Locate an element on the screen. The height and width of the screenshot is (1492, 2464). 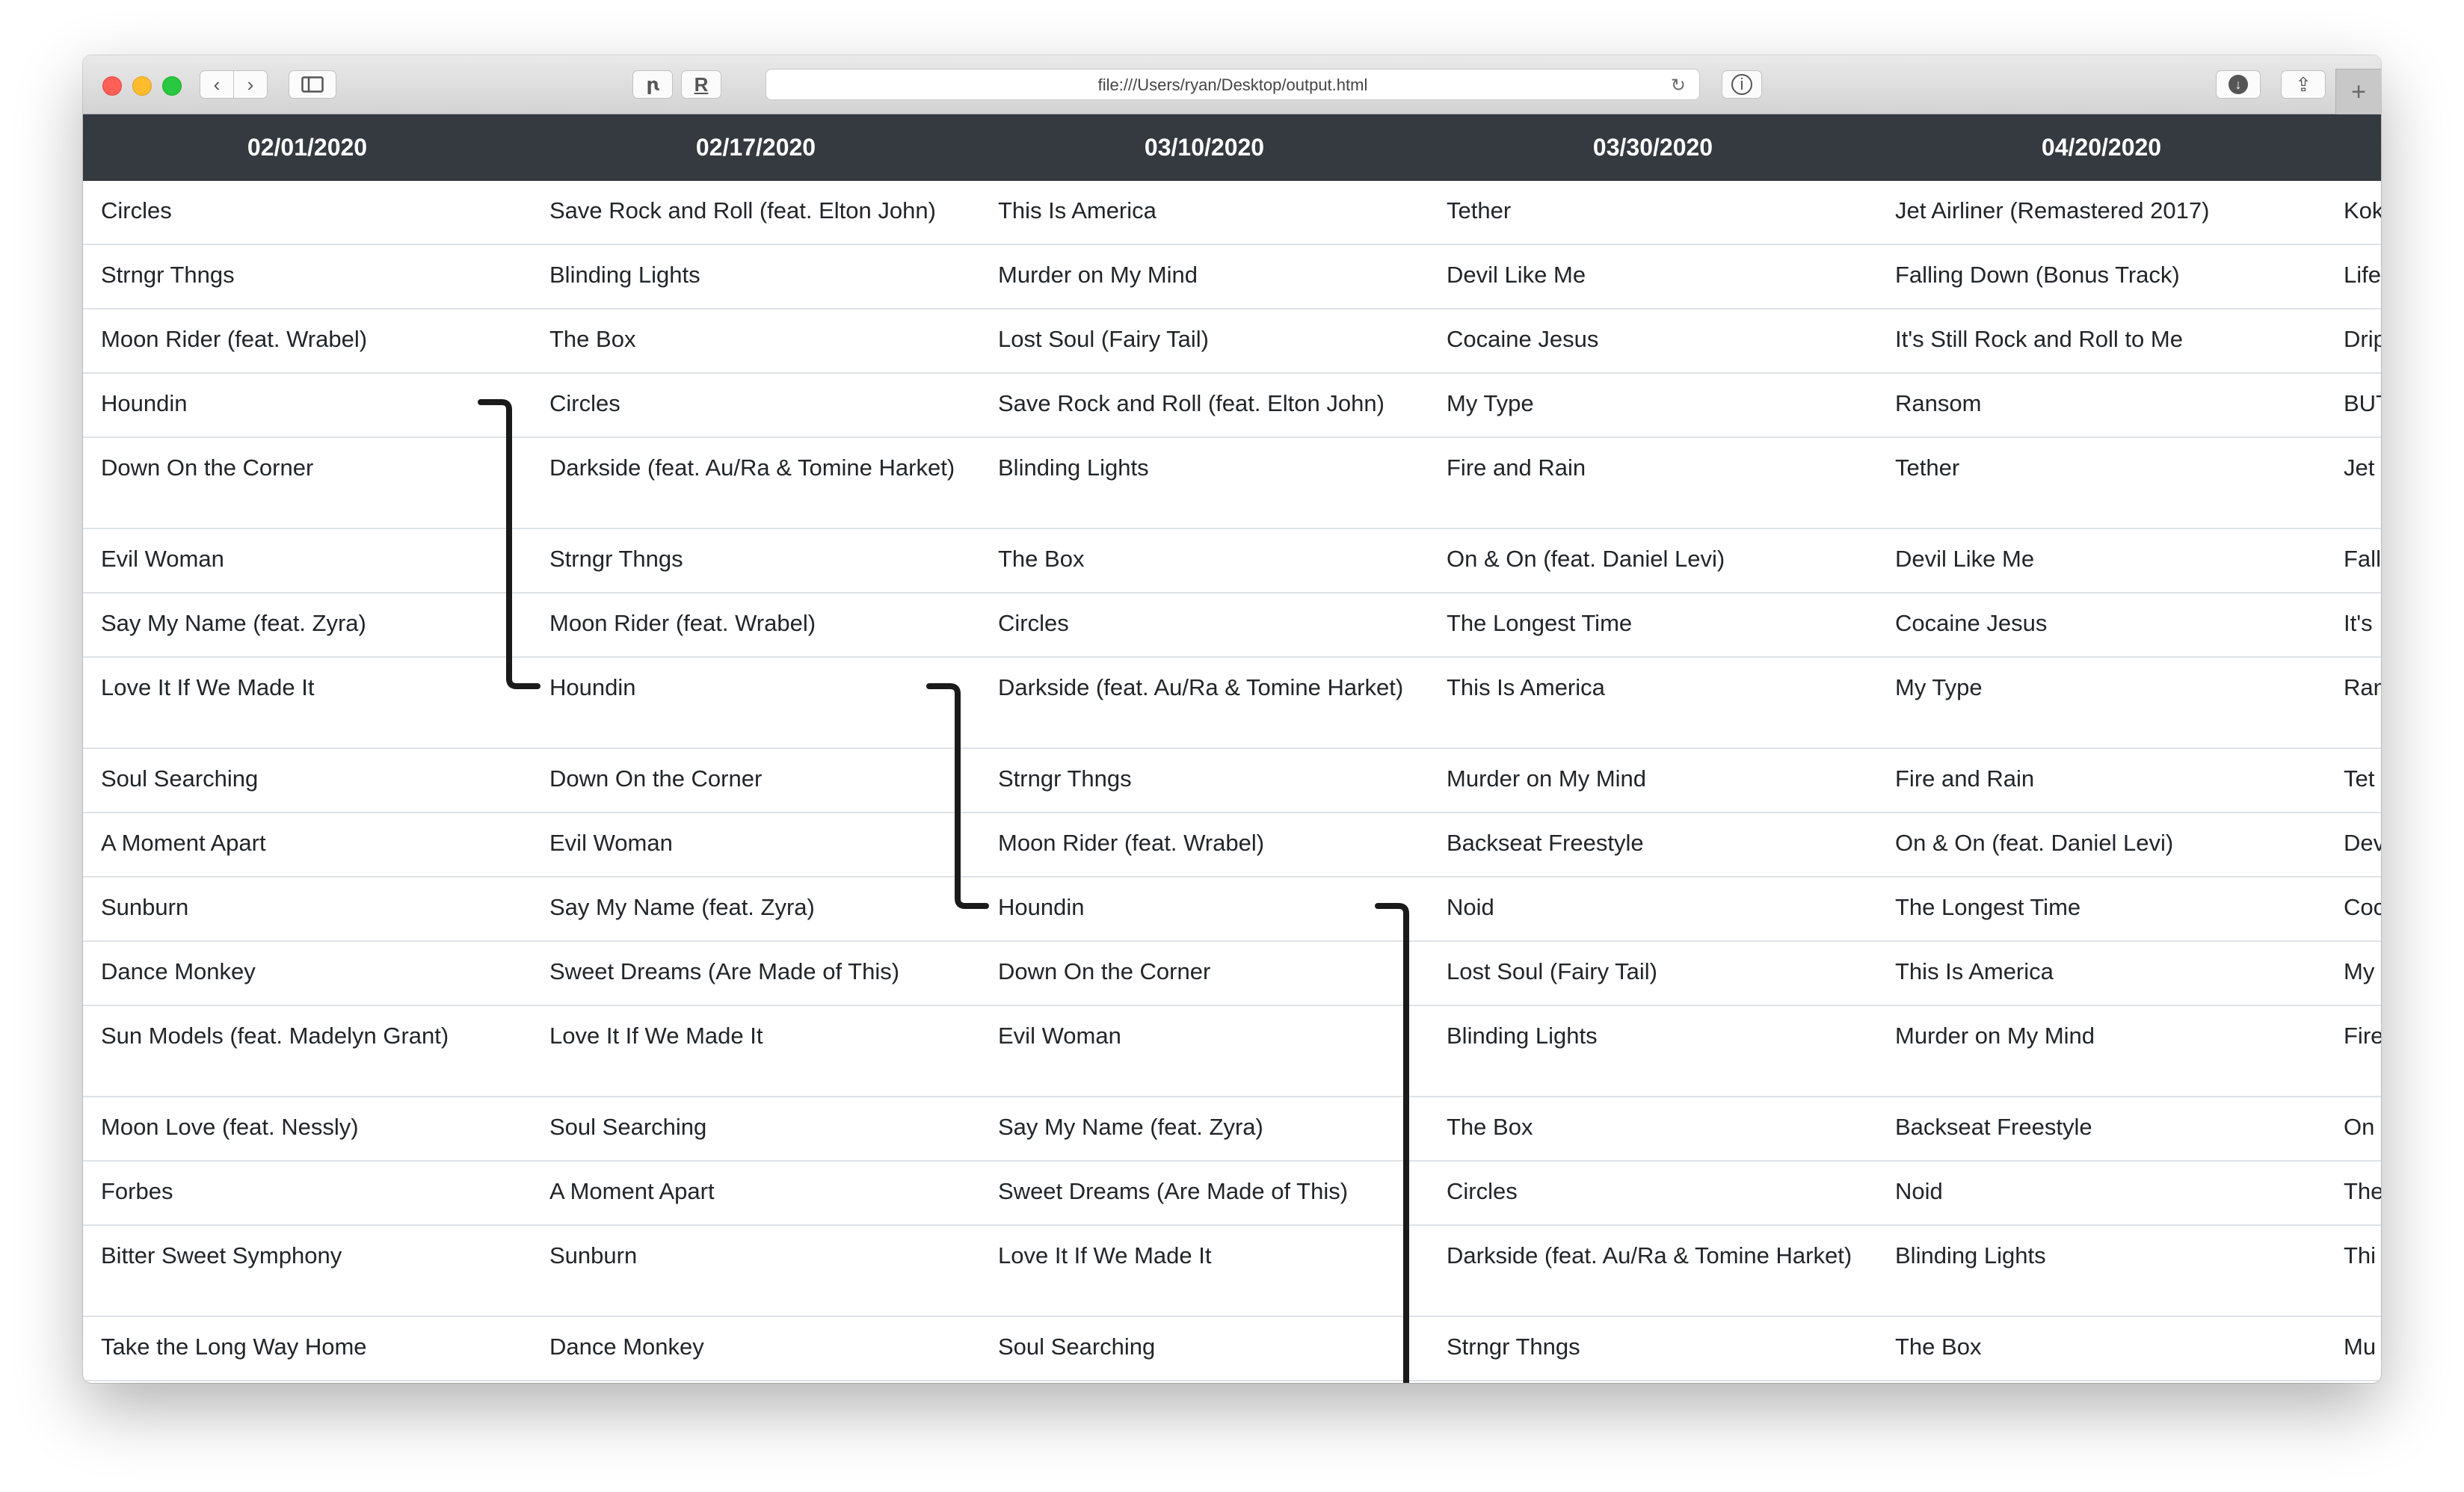
info-button: i is located at coordinates (1742, 84).